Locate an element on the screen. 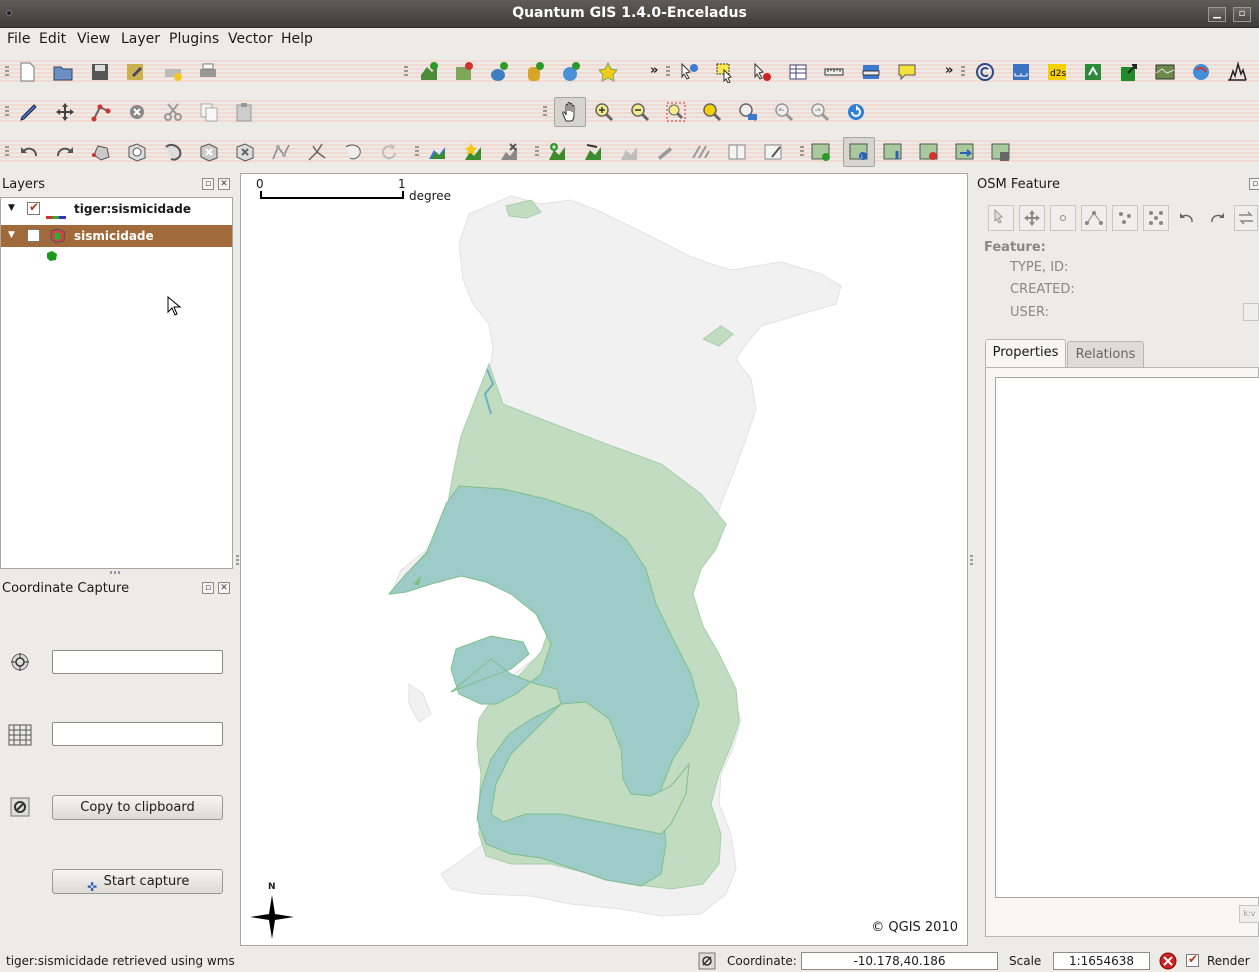 The image size is (1259, 972). layer-row-sismicidade: ▼ sismicidade is located at coordinates (116, 236).